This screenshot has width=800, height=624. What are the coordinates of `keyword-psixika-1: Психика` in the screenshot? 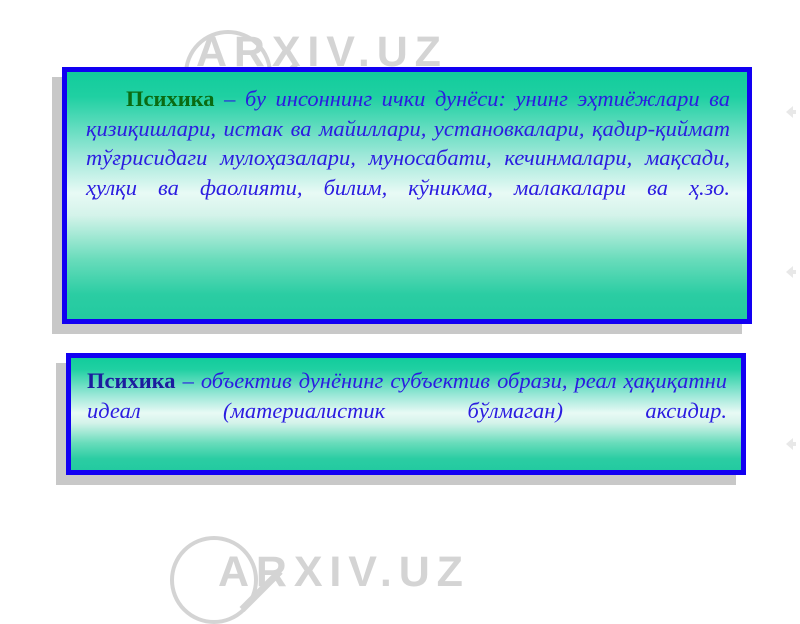 It's located at (170, 98).